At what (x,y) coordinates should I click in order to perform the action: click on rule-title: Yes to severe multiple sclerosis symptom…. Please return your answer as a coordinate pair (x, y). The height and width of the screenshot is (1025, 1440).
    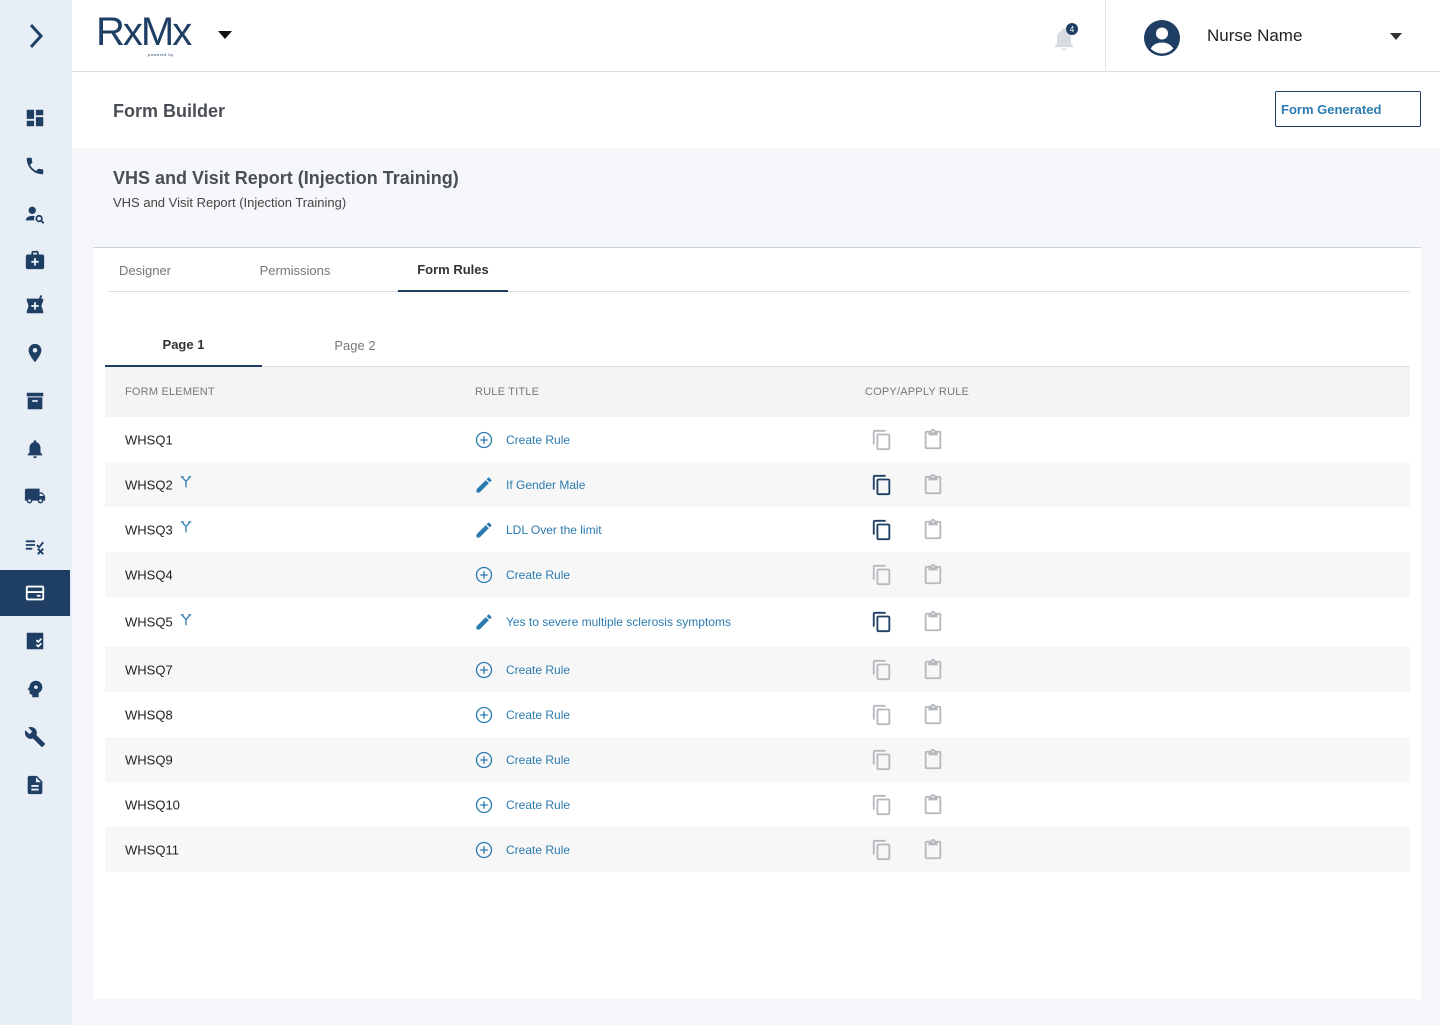
    Looking at the image, I should click on (618, 622).